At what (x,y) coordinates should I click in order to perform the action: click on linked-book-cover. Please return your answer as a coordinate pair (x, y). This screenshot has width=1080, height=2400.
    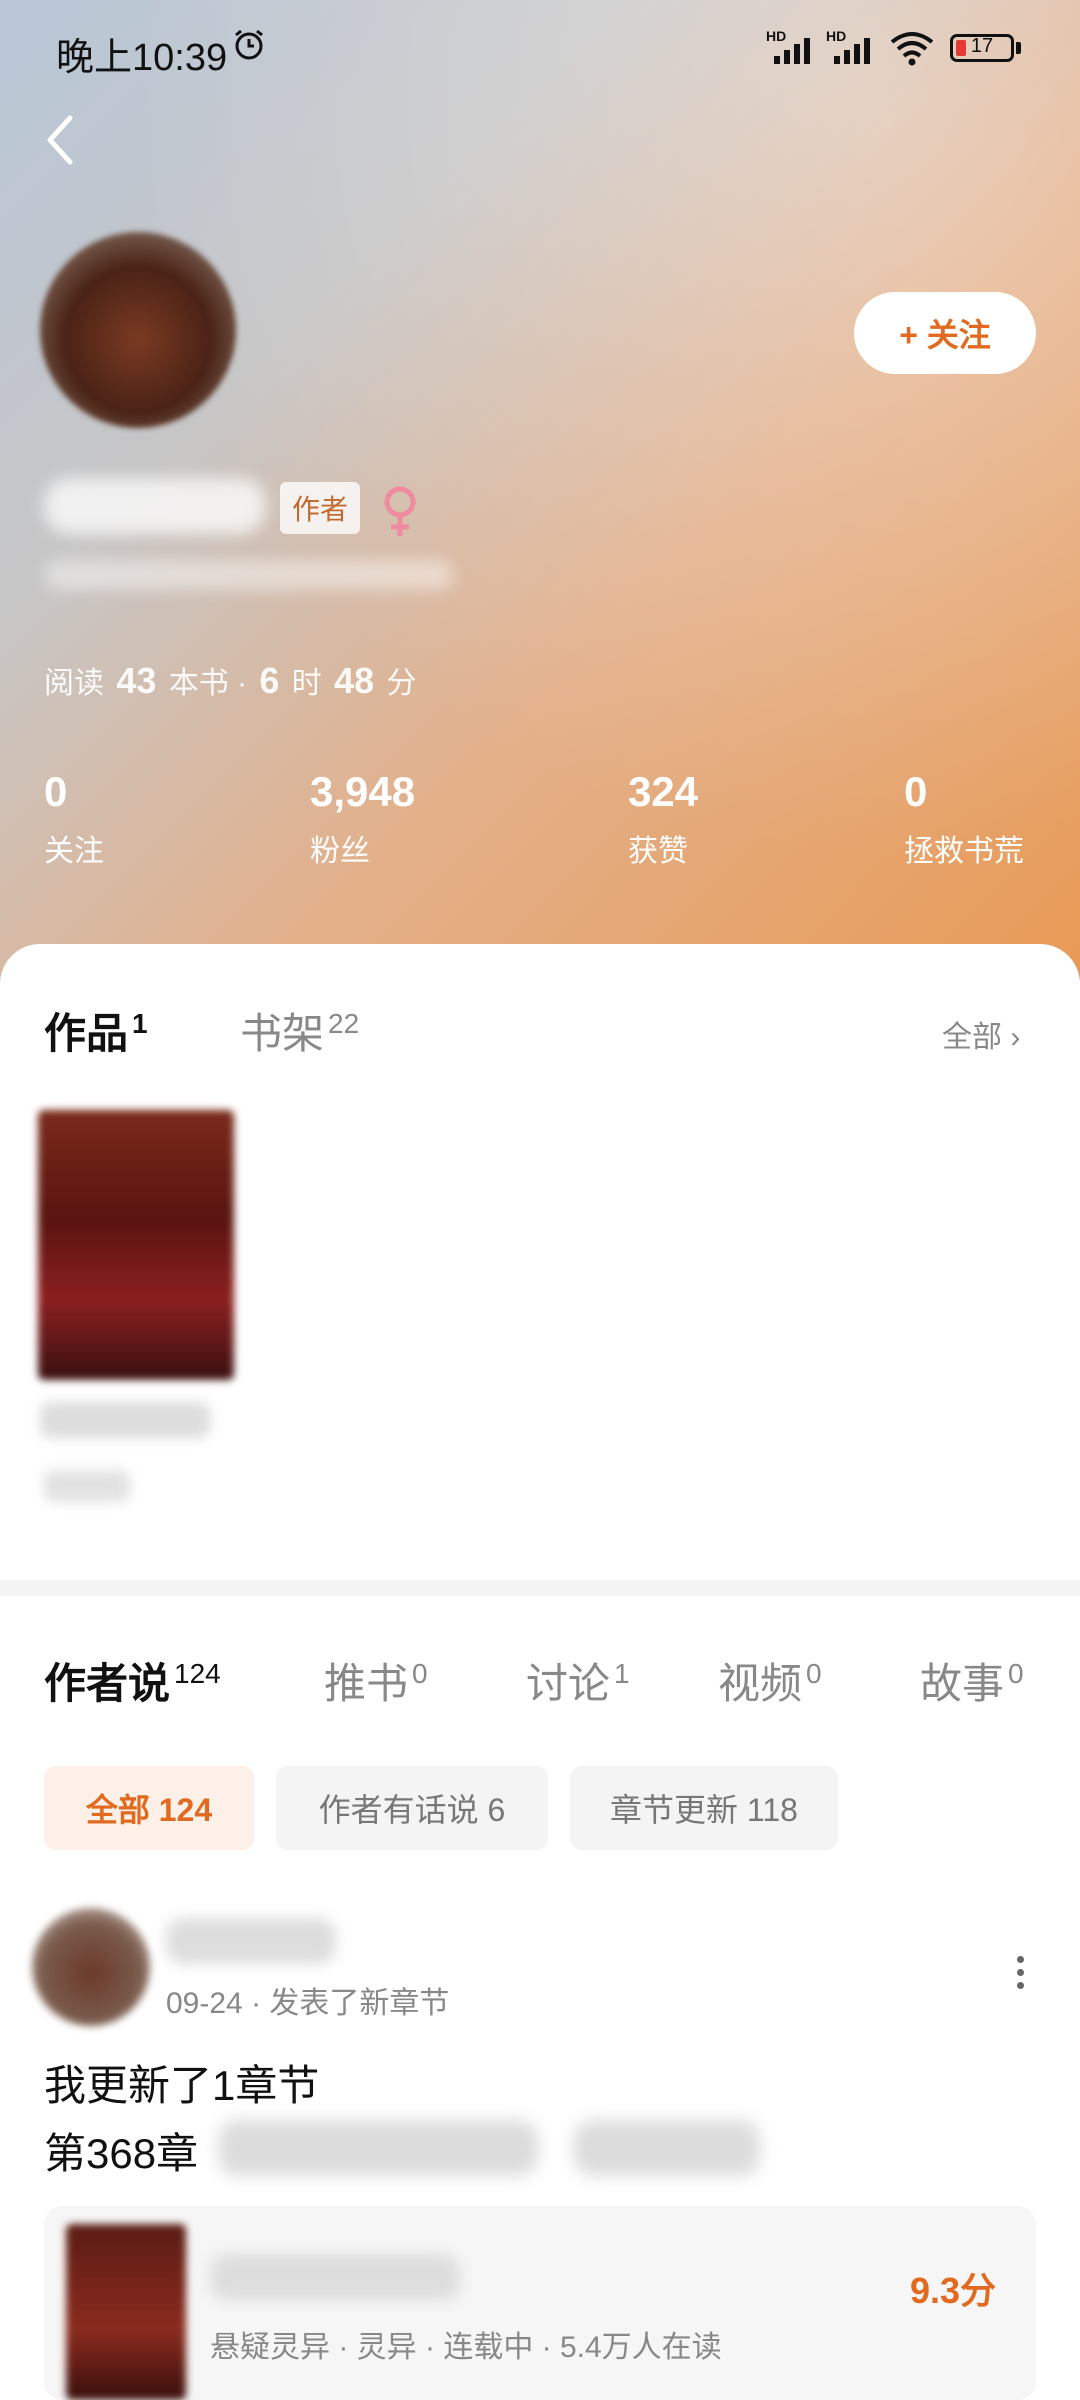
    Looking at the image, I should click on (126, 2312).